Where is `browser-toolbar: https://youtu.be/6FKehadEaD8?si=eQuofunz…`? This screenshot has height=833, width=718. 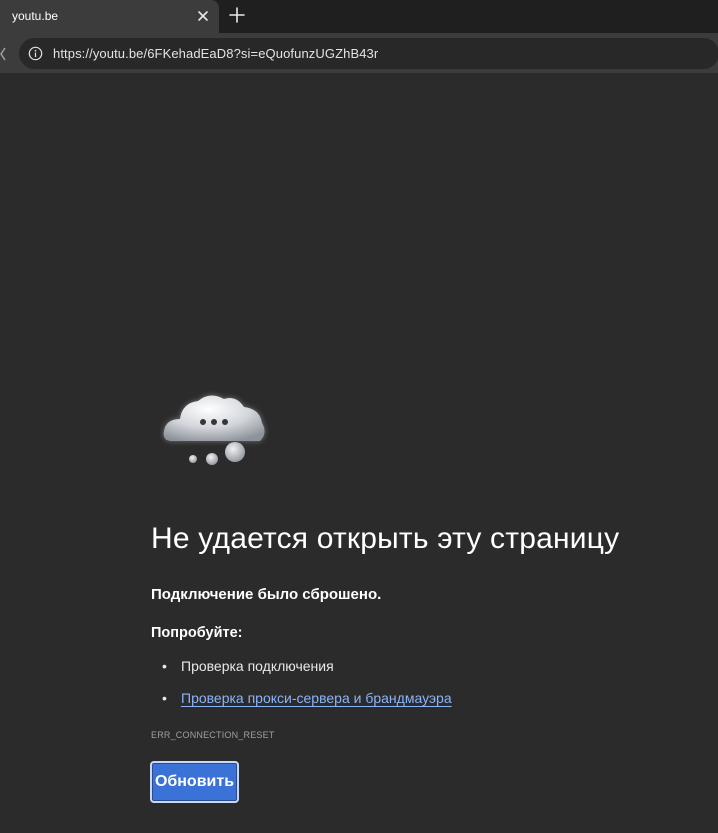 browser-toolbar: https://youtu.be/6FKehadEaD8?si=eQuofunz… is located at coordinates (359, 53).